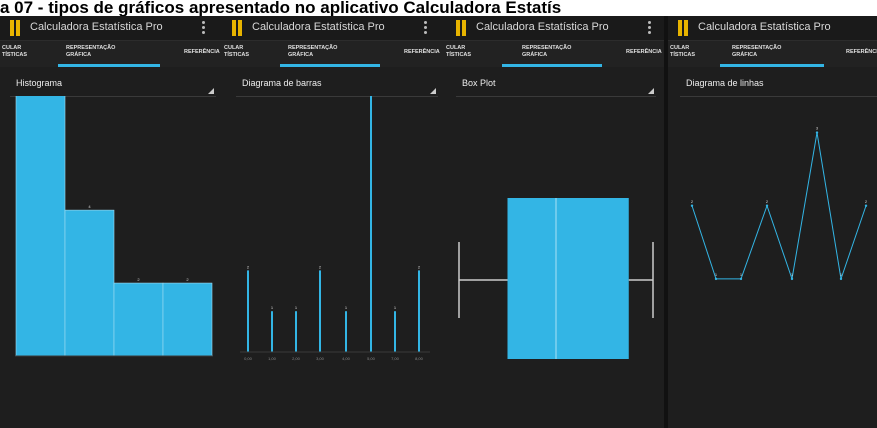 This screenshot has width=877, height=428. Describe the element at coordinates (39, 83) in the screenshot. I see `selector-label: Histograma` at that location.